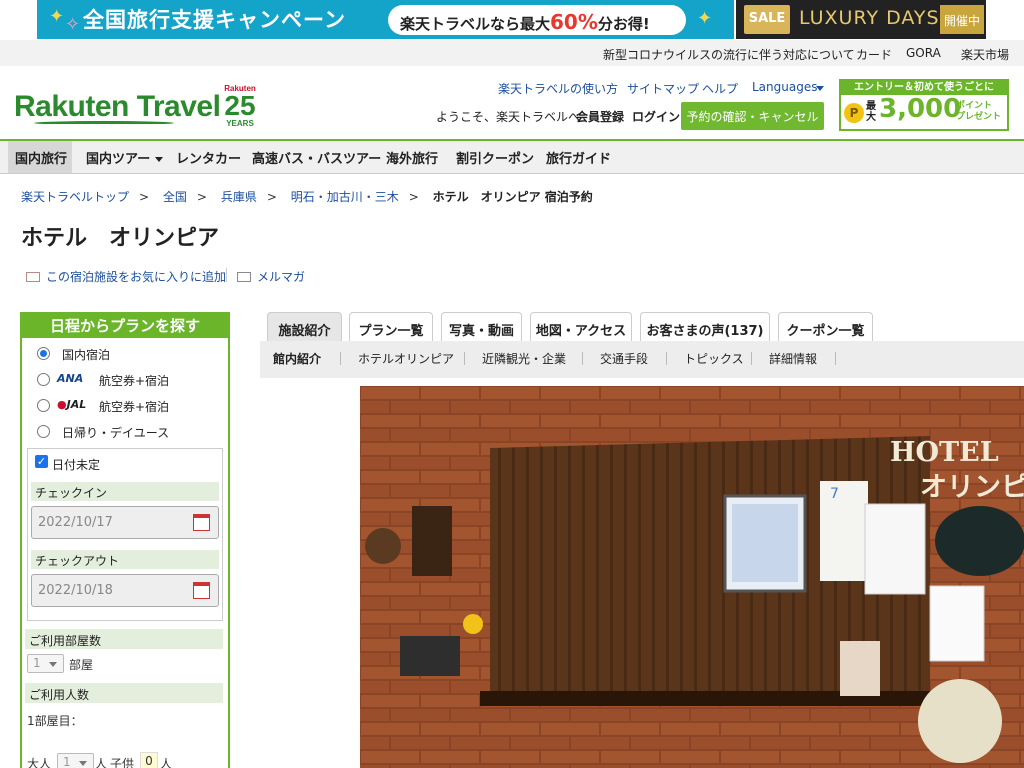  Describe the element at coordinates (729, 54) in the screenshot. I see `util-link-covid: 新型コロナウイルスの流行に伴う対応について` at that location.